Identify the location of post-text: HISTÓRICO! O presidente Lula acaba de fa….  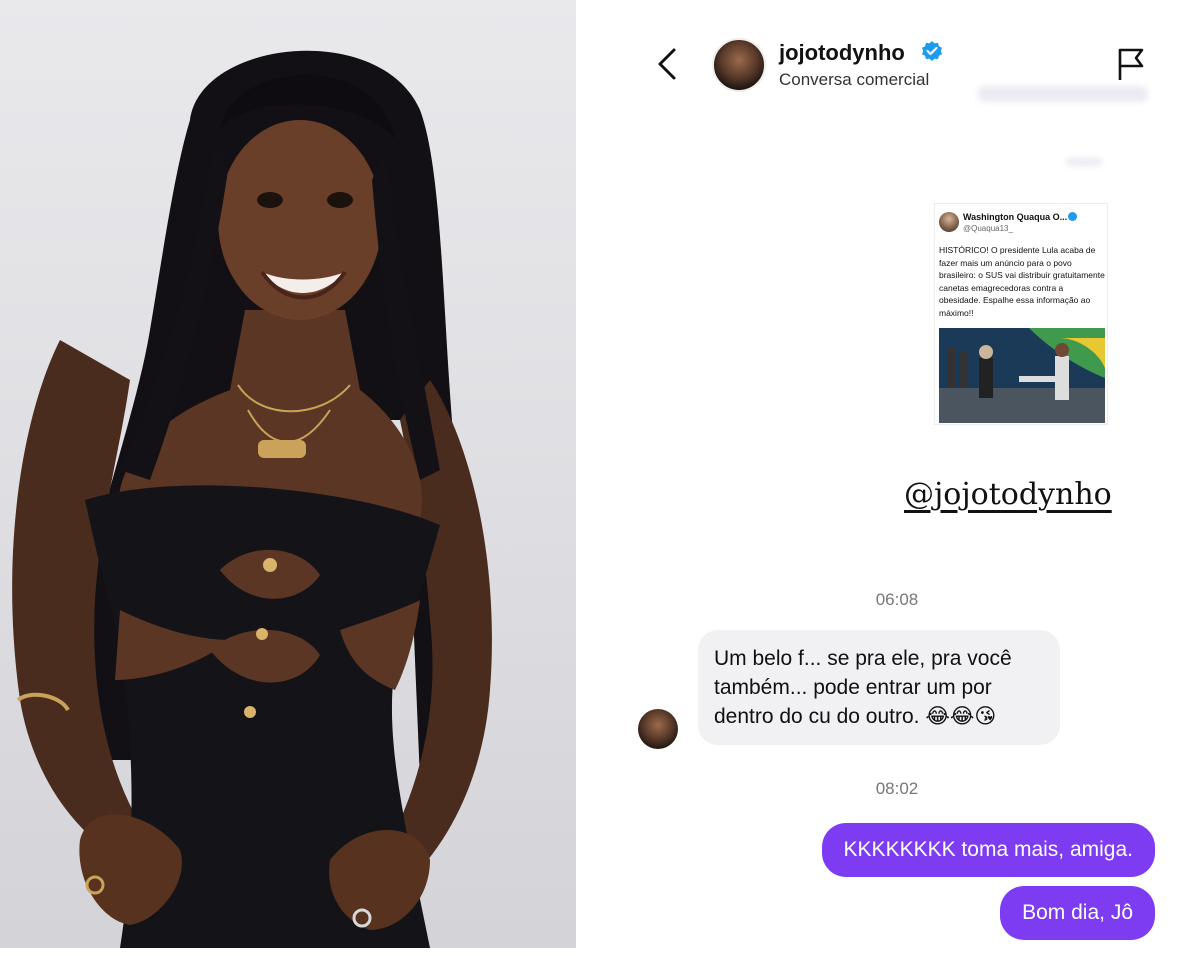
(1022, 281).